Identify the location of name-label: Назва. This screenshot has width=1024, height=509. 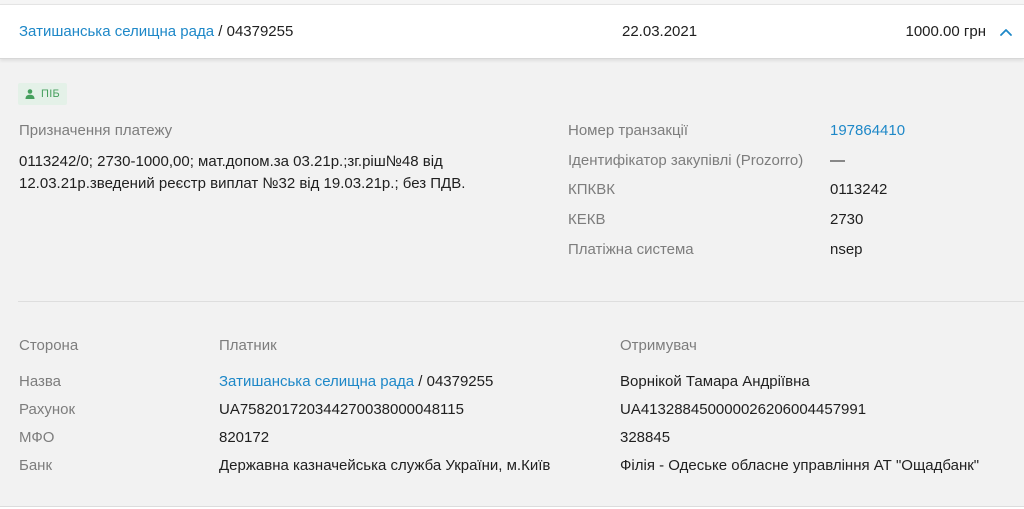
(40, 381).